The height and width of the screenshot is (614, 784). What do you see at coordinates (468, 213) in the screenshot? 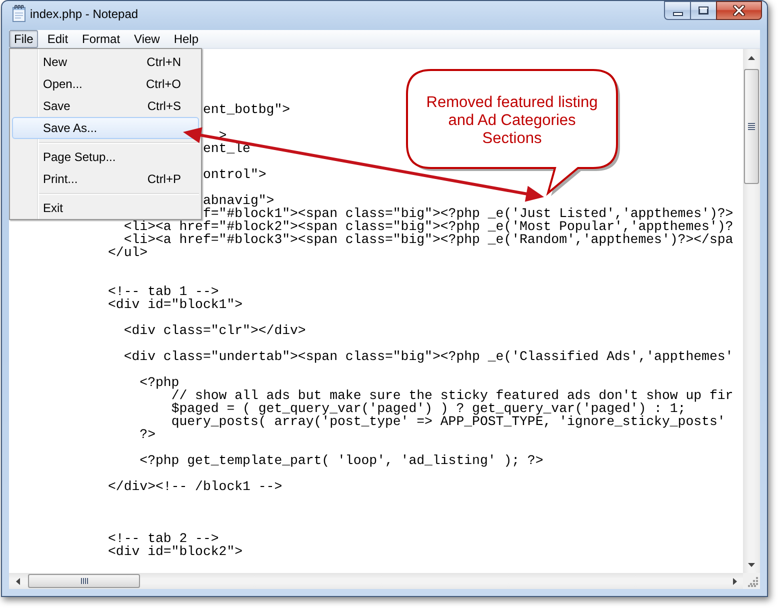
I see `code-line: f="#block1"><span class="big"><?php _e('Just Listed','appthemes')?>` at bounding box center [468, 213].